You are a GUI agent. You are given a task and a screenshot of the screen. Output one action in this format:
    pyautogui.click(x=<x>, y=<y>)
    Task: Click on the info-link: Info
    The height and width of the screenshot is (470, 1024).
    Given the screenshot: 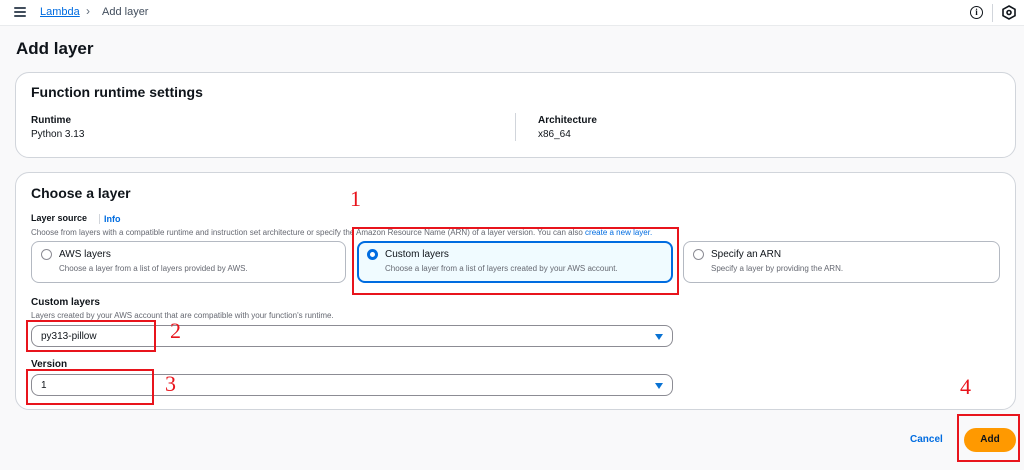 What is the action you would take?
    pyautogui.click(x=112, y=219)
    